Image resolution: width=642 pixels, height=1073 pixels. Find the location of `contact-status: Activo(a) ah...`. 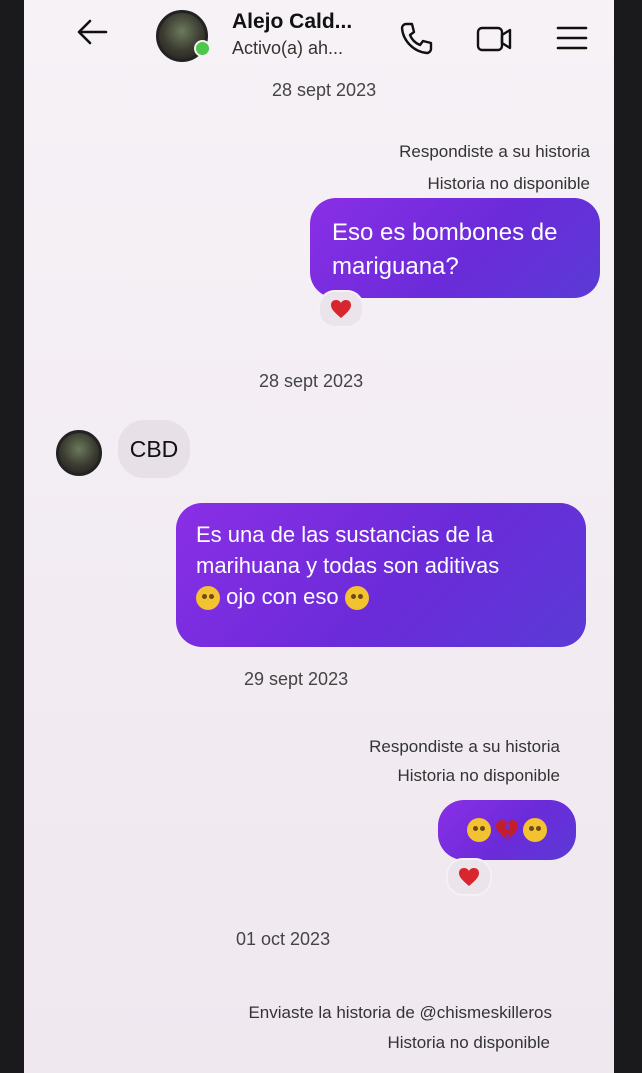

contact-status: Activo(a) ah... is located at coordinates (288, 48).